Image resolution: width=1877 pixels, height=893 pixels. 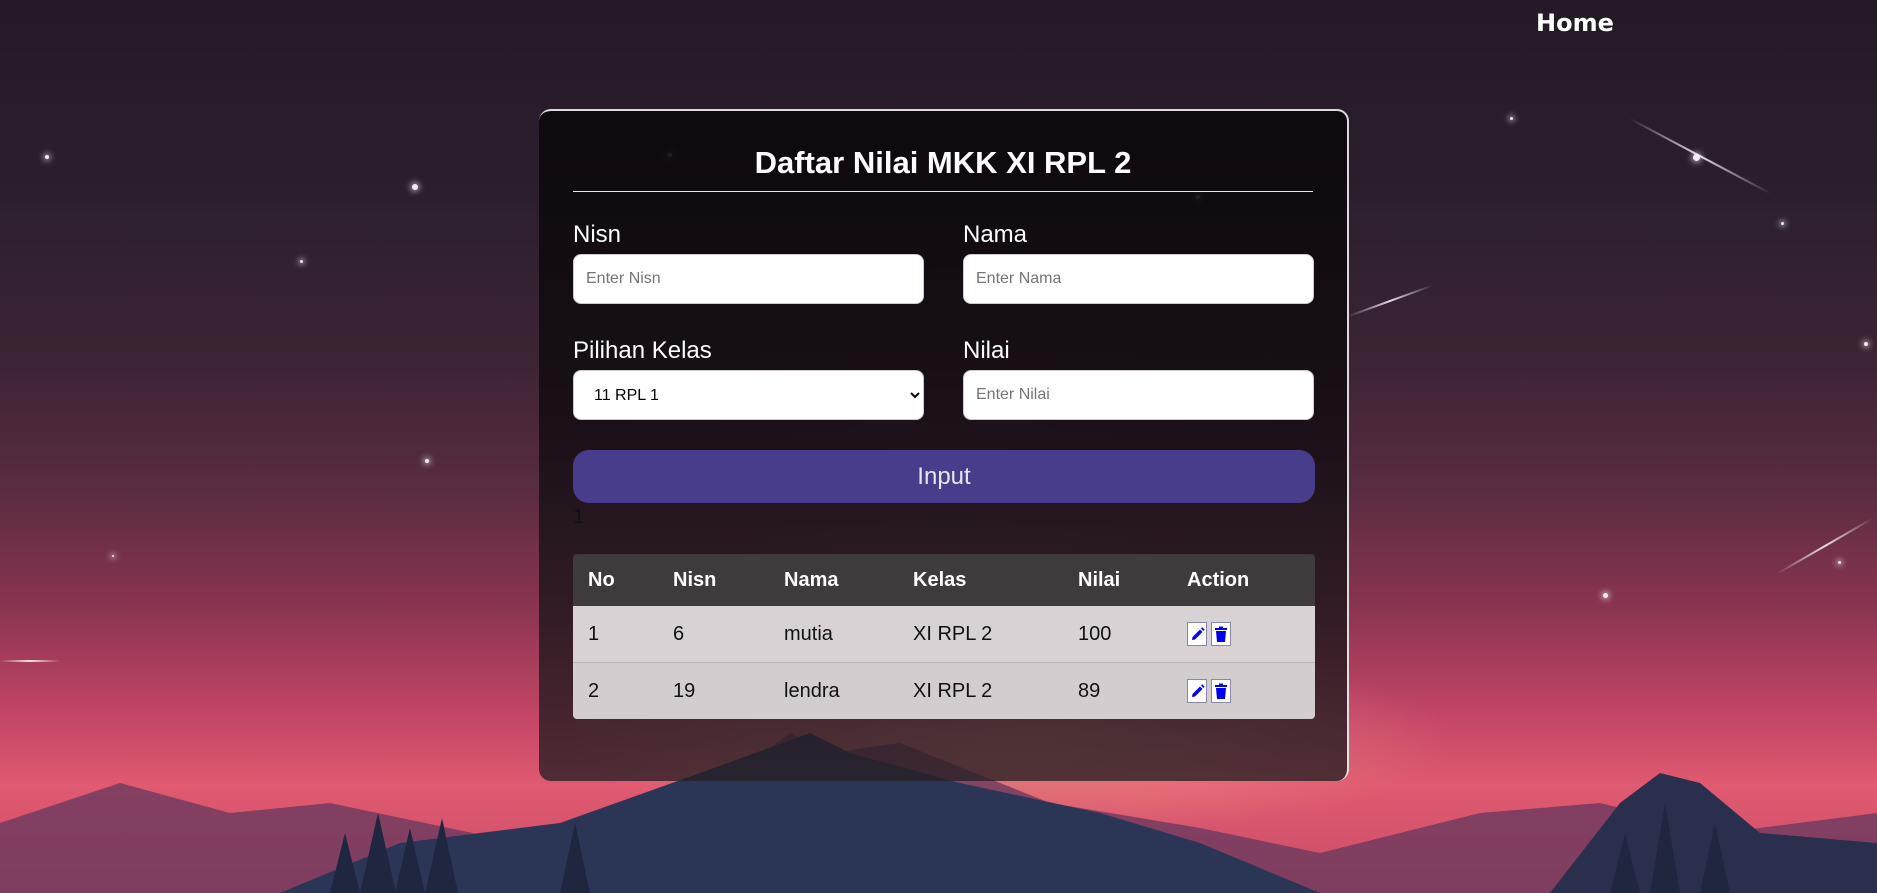 What do you see at coordinates (597, 234) in the screenshot?
I see `nisn-label: Nisn` at bounding box center [597, 234].